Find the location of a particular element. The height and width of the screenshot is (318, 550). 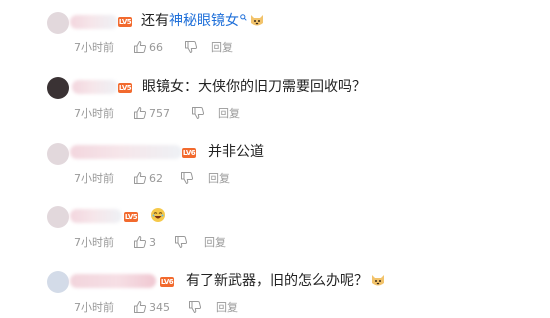

comment-meta: 7小时前 3 回复 is located at coordinates (174, 243).